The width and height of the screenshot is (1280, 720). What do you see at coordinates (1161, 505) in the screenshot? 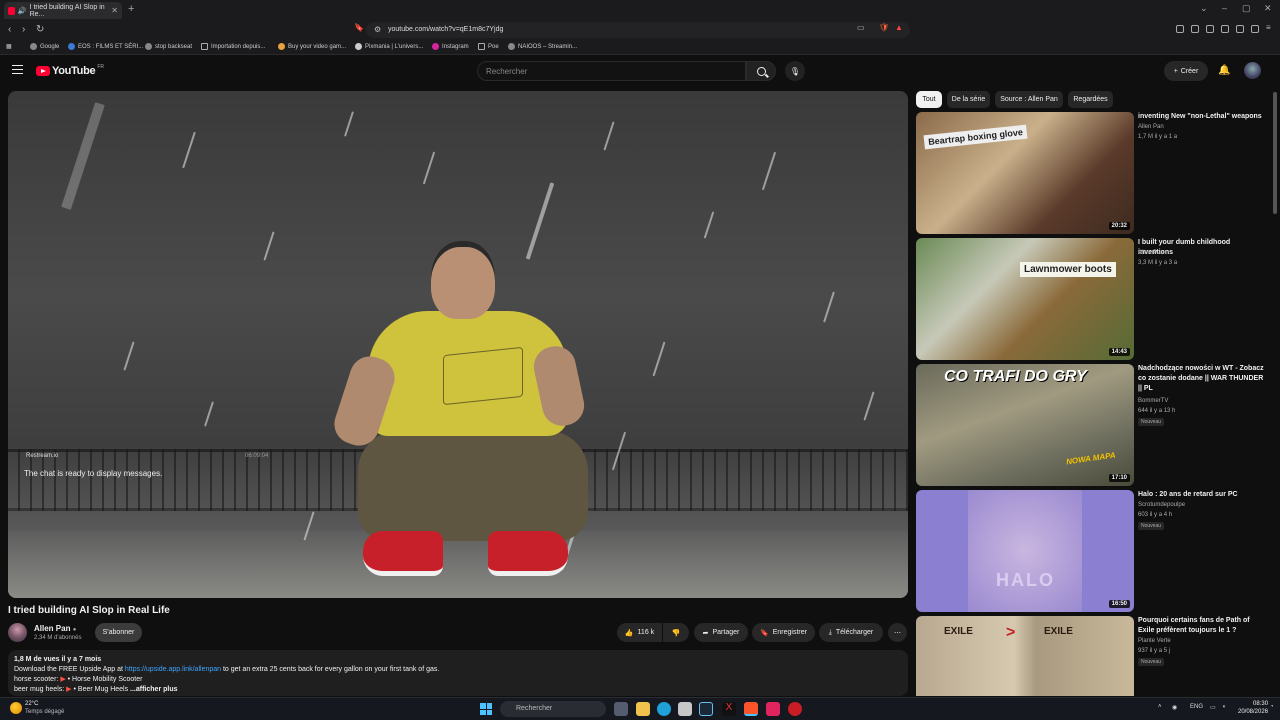
I see `recommendation-channel: Scrotumdepoulpe` at bounding box center [1161, 505].